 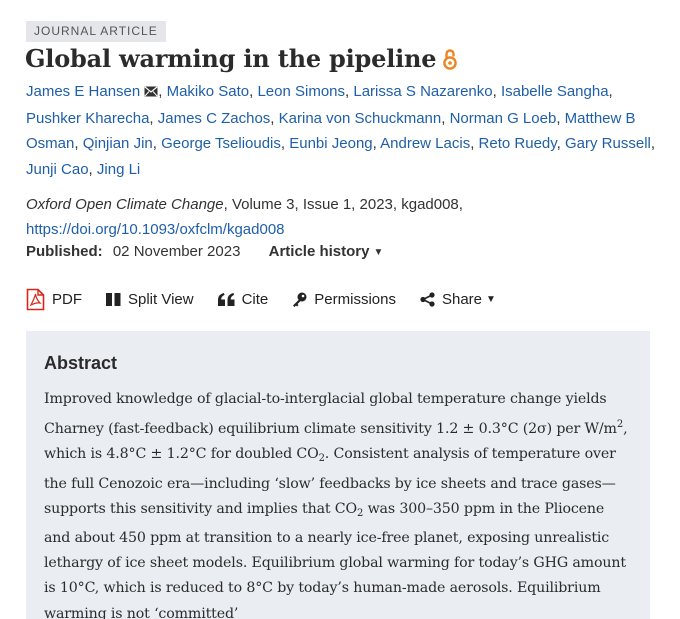 What do you see at coordinates (214, 118) in the screenshot?
I see `author-link: James C Zachos` at bounding box center [214, 118].